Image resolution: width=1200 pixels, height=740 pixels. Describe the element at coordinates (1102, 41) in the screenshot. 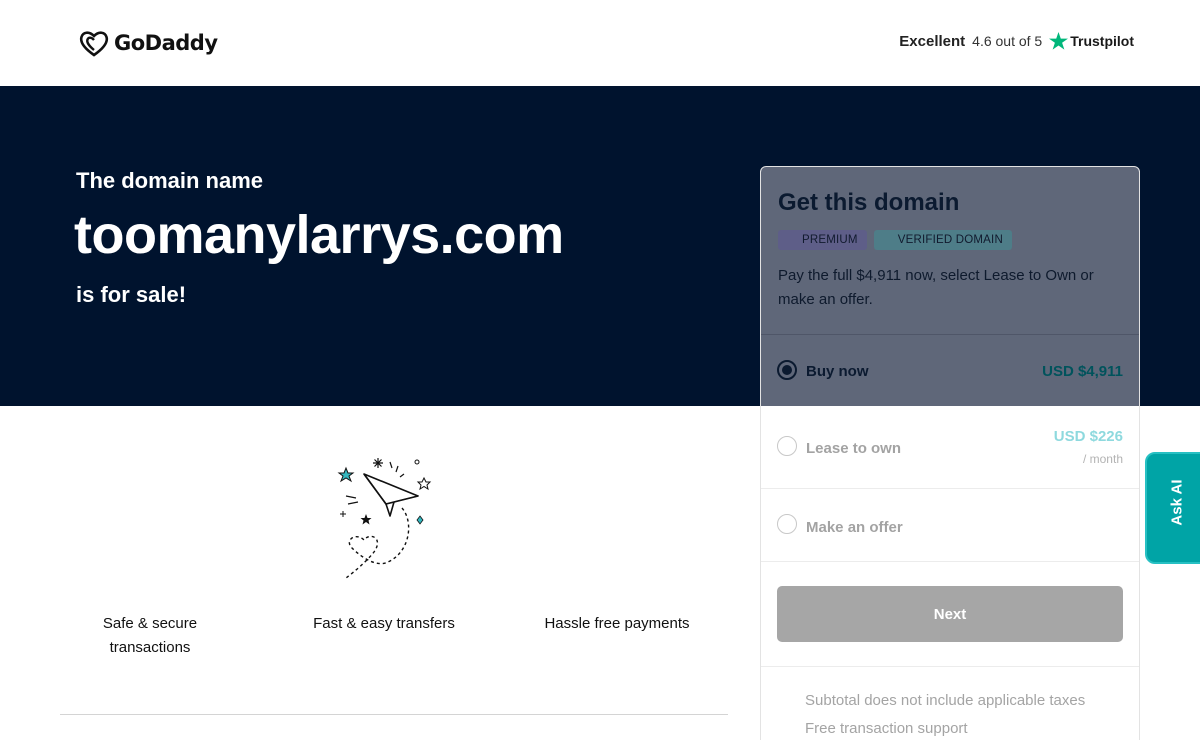

I see `trustpilot-brand-label: Trustpilot` at that location.